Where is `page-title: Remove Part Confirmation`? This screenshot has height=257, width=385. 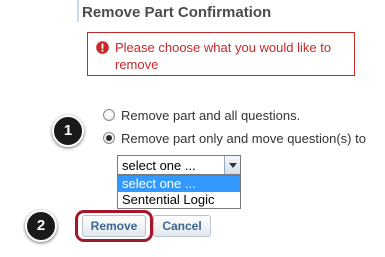 page-title: Remove Part Confirmation is located at coordinates (177, 12).